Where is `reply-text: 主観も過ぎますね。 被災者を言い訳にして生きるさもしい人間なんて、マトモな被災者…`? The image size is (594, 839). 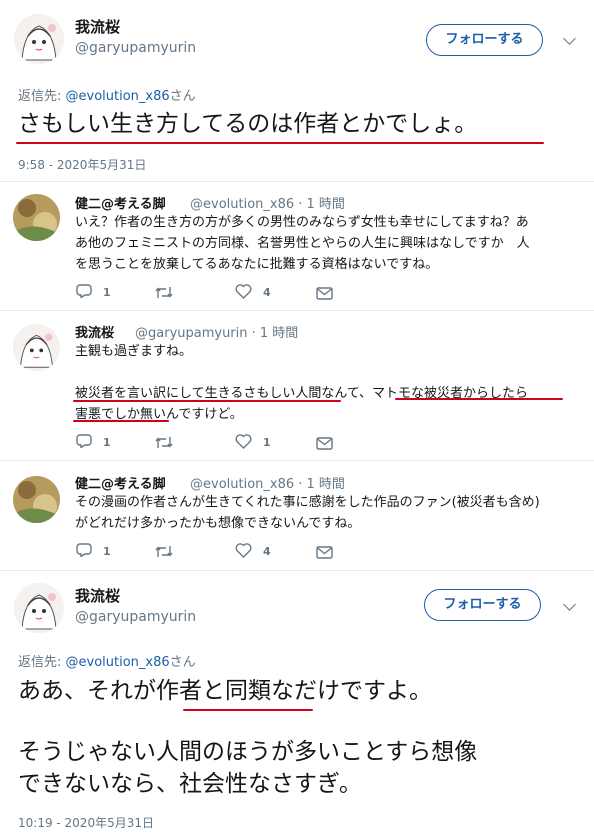
reply-text: 主観も過ぎますね。 被災者を言い訳にして生きるさもしい人間なんて、マトモな被災者… is located at coordinates (302, 383).